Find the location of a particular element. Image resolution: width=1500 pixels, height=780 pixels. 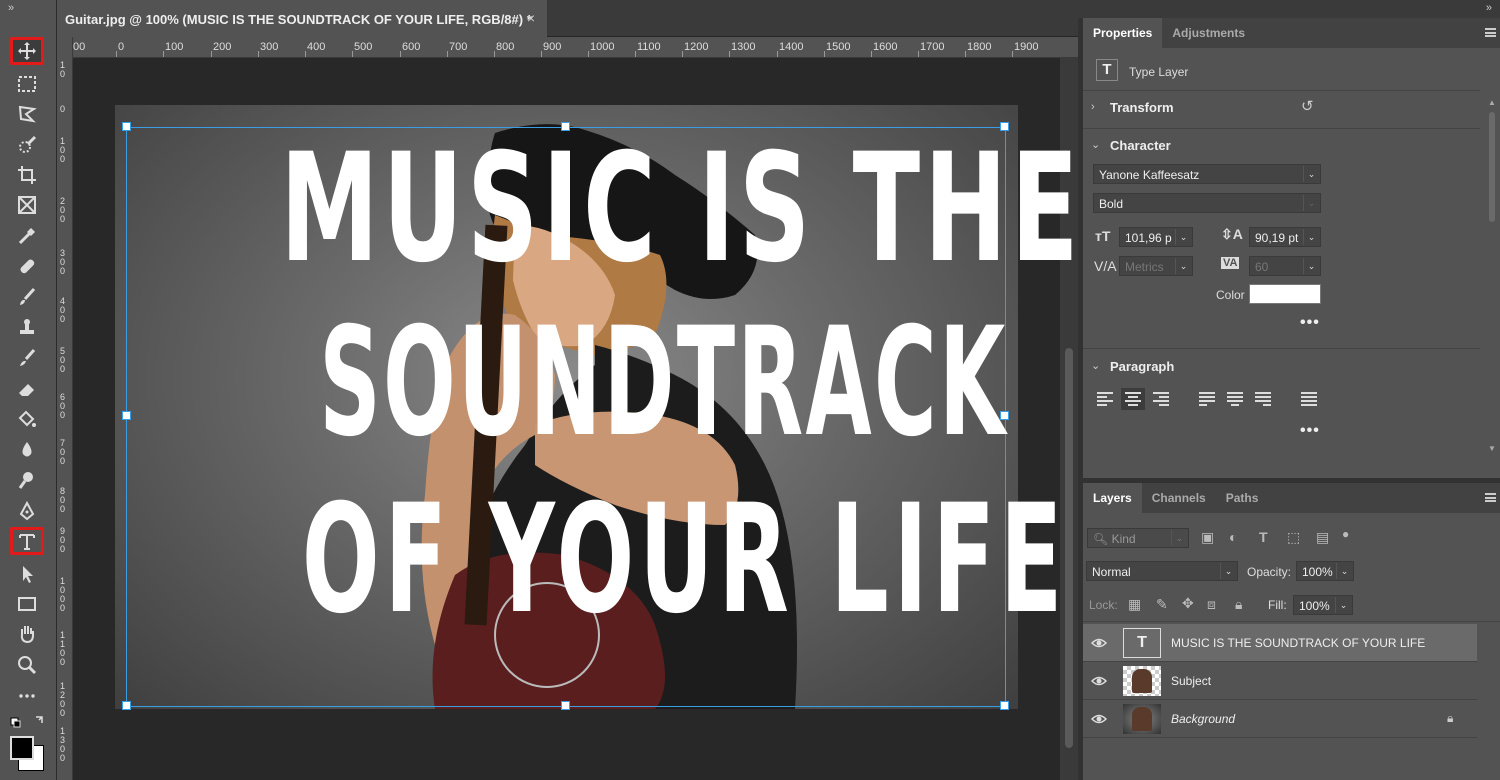

zoom-tool is located at coordinates (27, 665).